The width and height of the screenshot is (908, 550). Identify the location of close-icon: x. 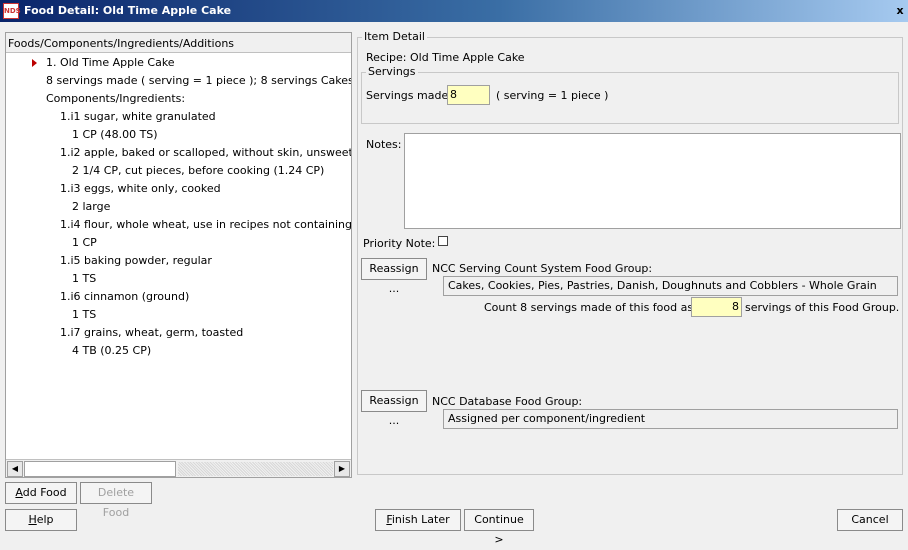
(900, 11).